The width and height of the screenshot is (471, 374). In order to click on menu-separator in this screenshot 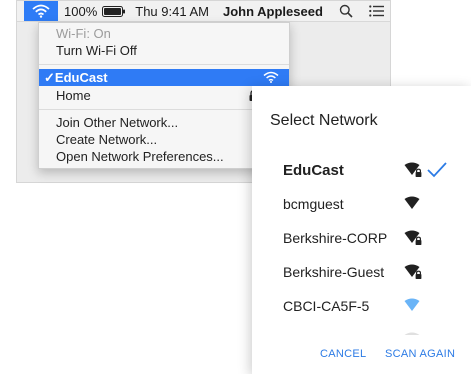, I will do `click(164, 64)`.